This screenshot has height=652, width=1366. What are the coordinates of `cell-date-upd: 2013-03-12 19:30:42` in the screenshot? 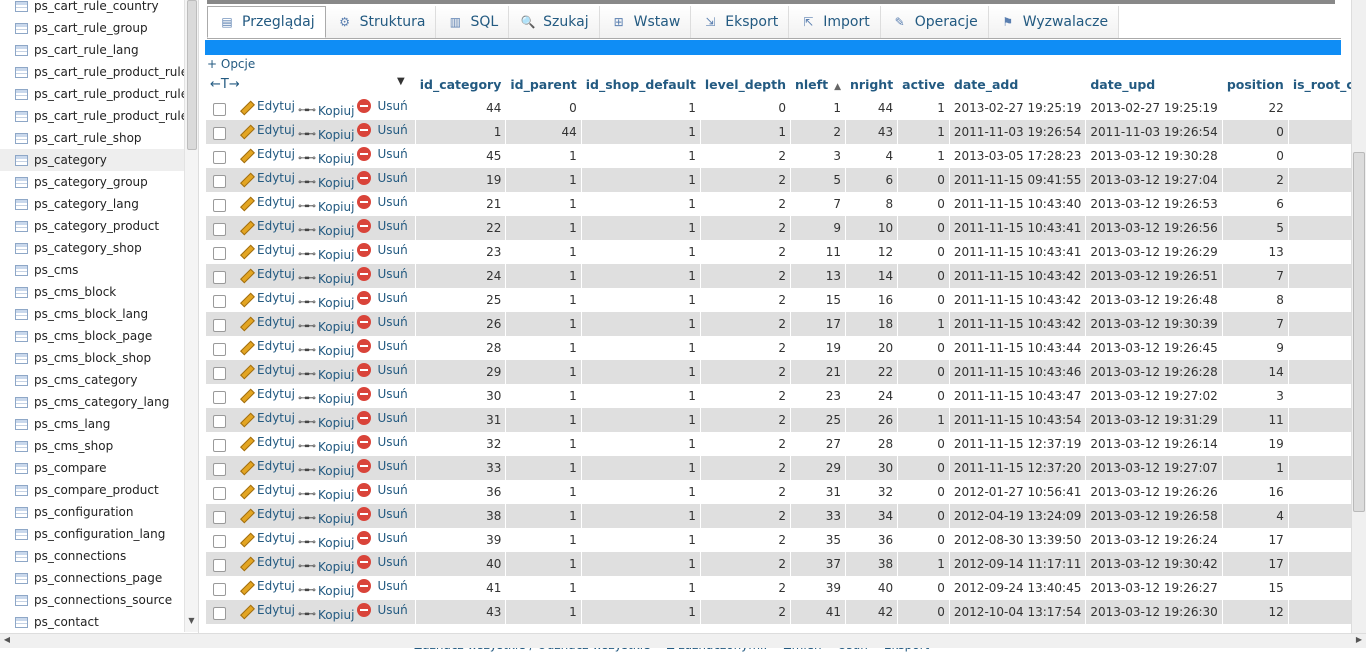 It's located at (1154, 564).